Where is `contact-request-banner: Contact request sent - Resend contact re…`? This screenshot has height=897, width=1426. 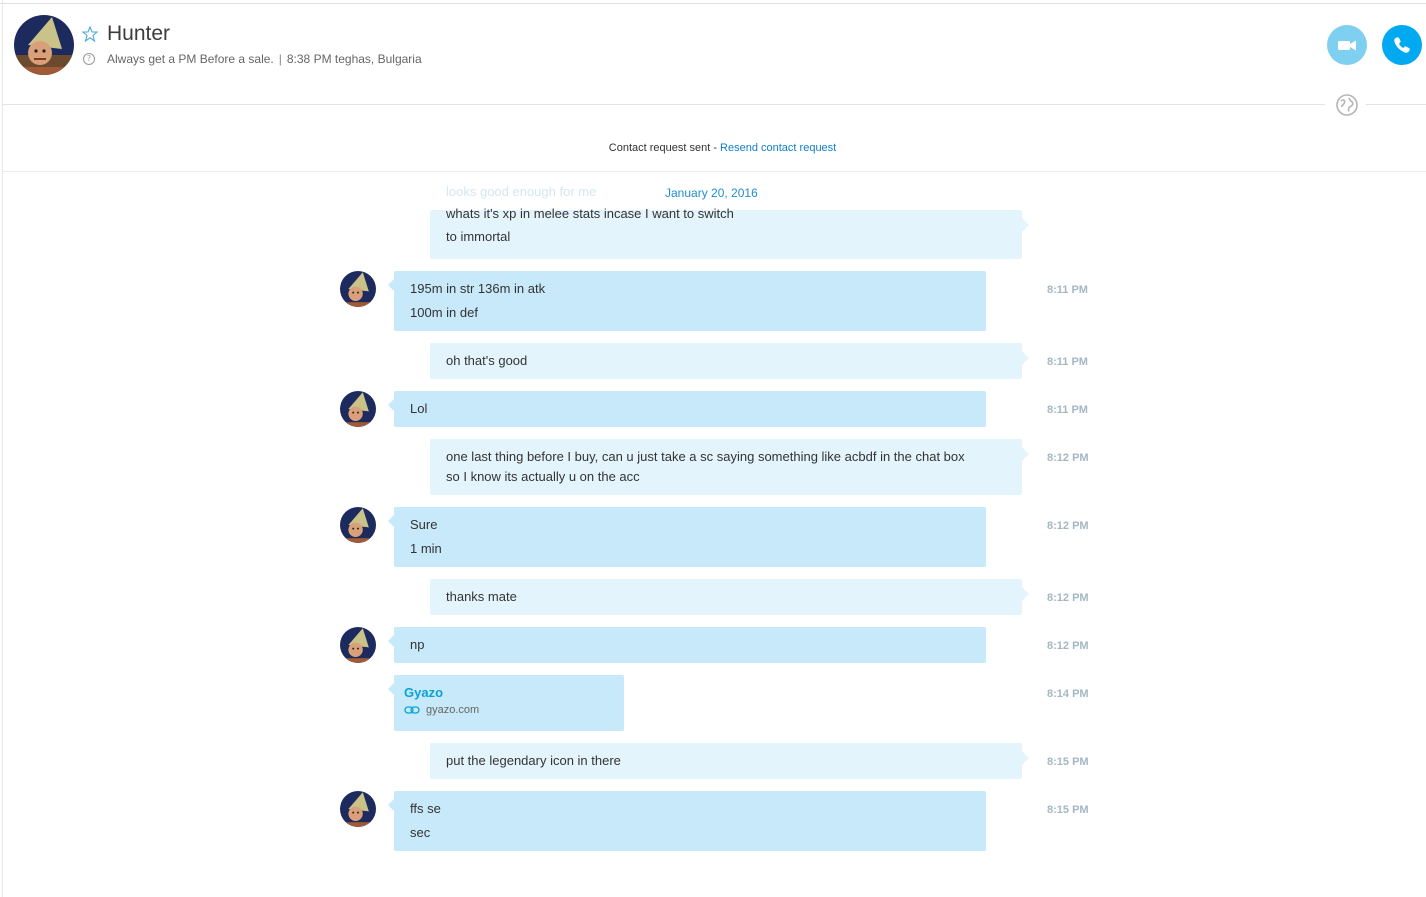 contact-request-banner: Contact request sent - Resend contact re… is located at coordinates (713, 148).